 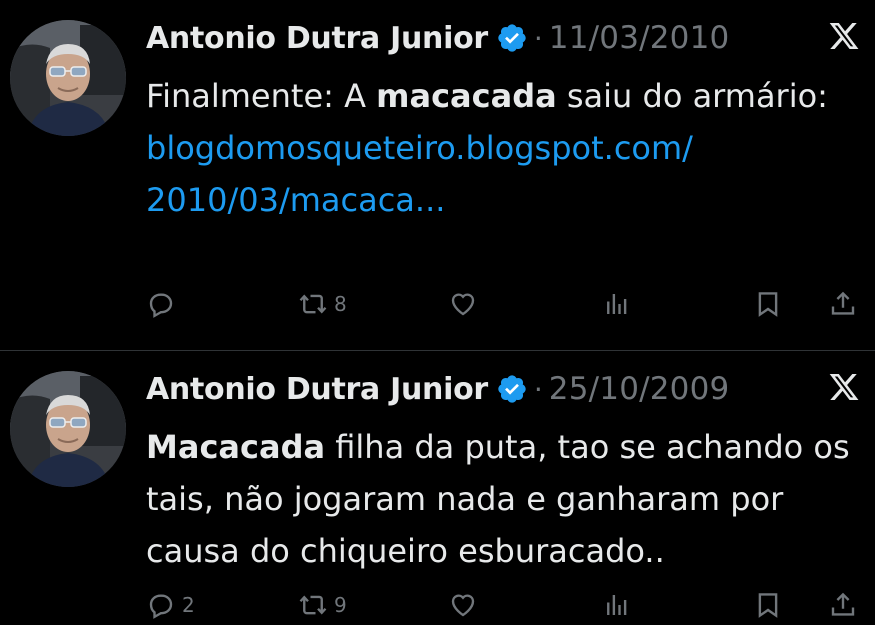 What do you see at coordinates (503, 304) in the screenshot?
I see `action-bar: 8` at bounding box center [503, 304].